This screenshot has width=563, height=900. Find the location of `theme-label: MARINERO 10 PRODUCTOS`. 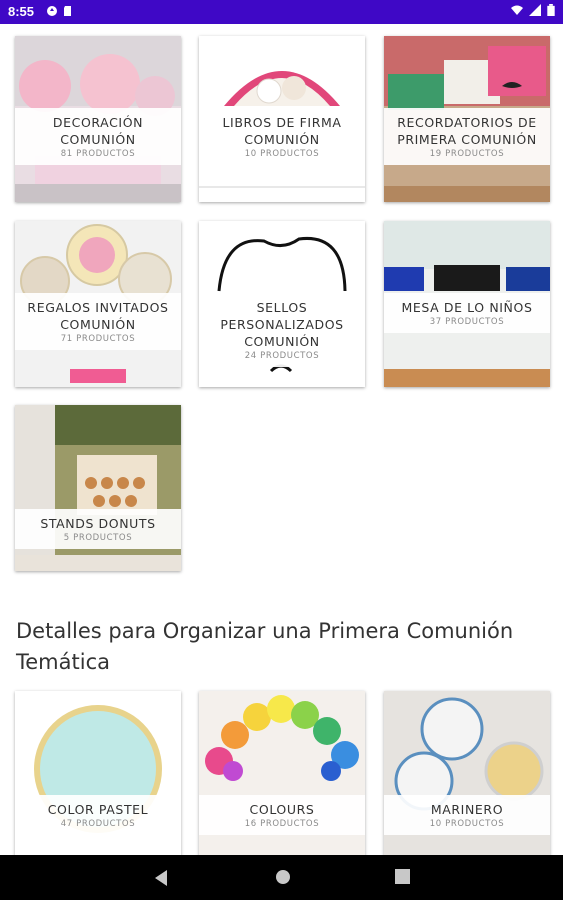

theme-label: MARINERO 10 PRODUCTOS is located at coordinates (467, 815).